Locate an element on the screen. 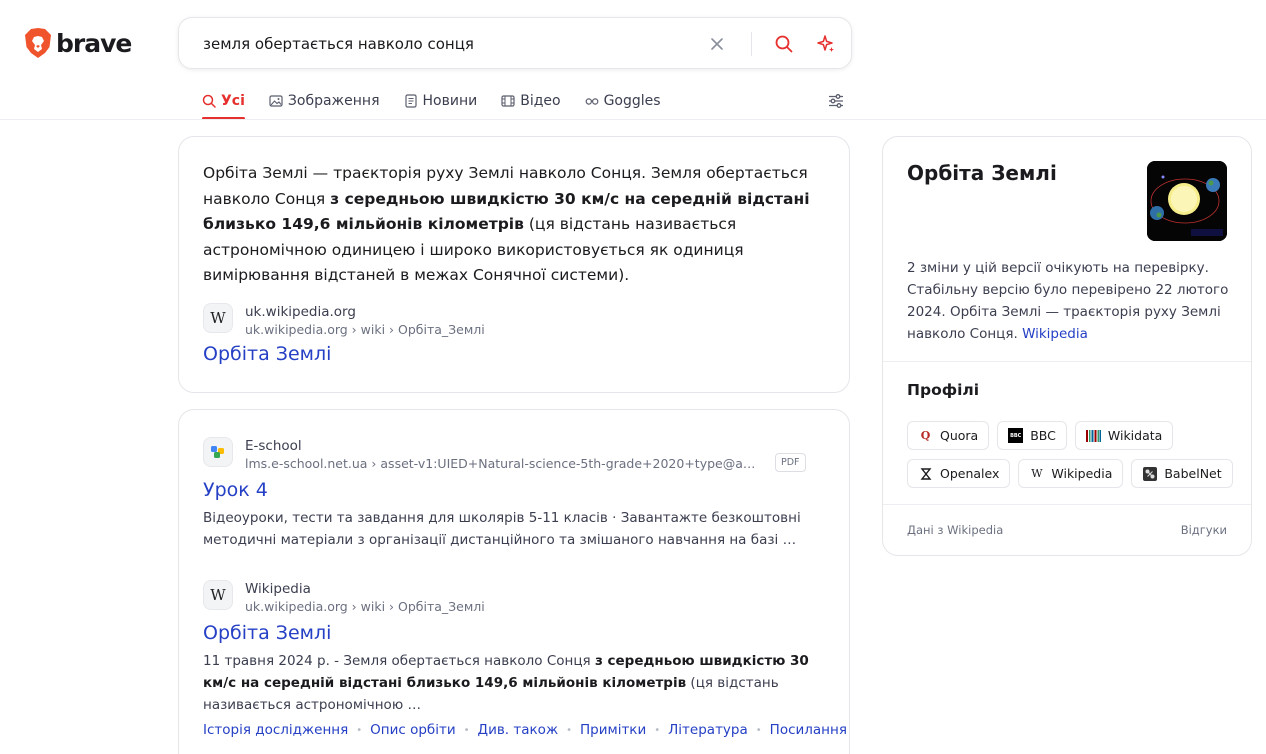 Image resolution: width=1266 pixels, height=754 pixels. brave-logo: brave is located at coordinates (78, 43).